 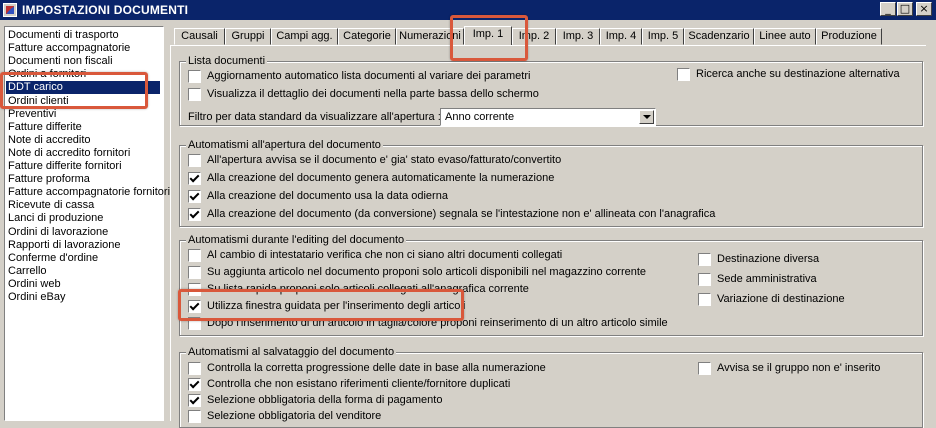 I want to click on tab-campi-agg: Campi agg., so click(x=304, y=36).